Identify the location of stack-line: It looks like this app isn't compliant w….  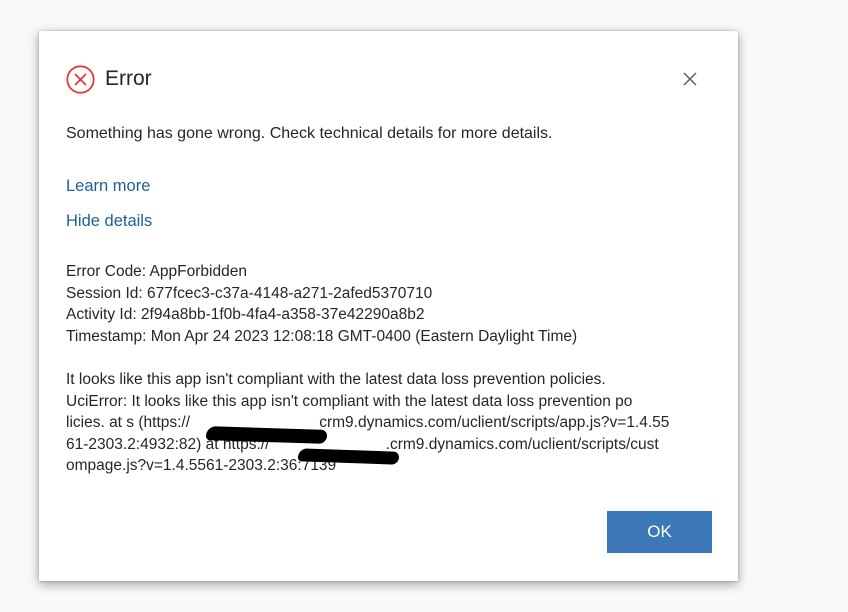
(336, 379).